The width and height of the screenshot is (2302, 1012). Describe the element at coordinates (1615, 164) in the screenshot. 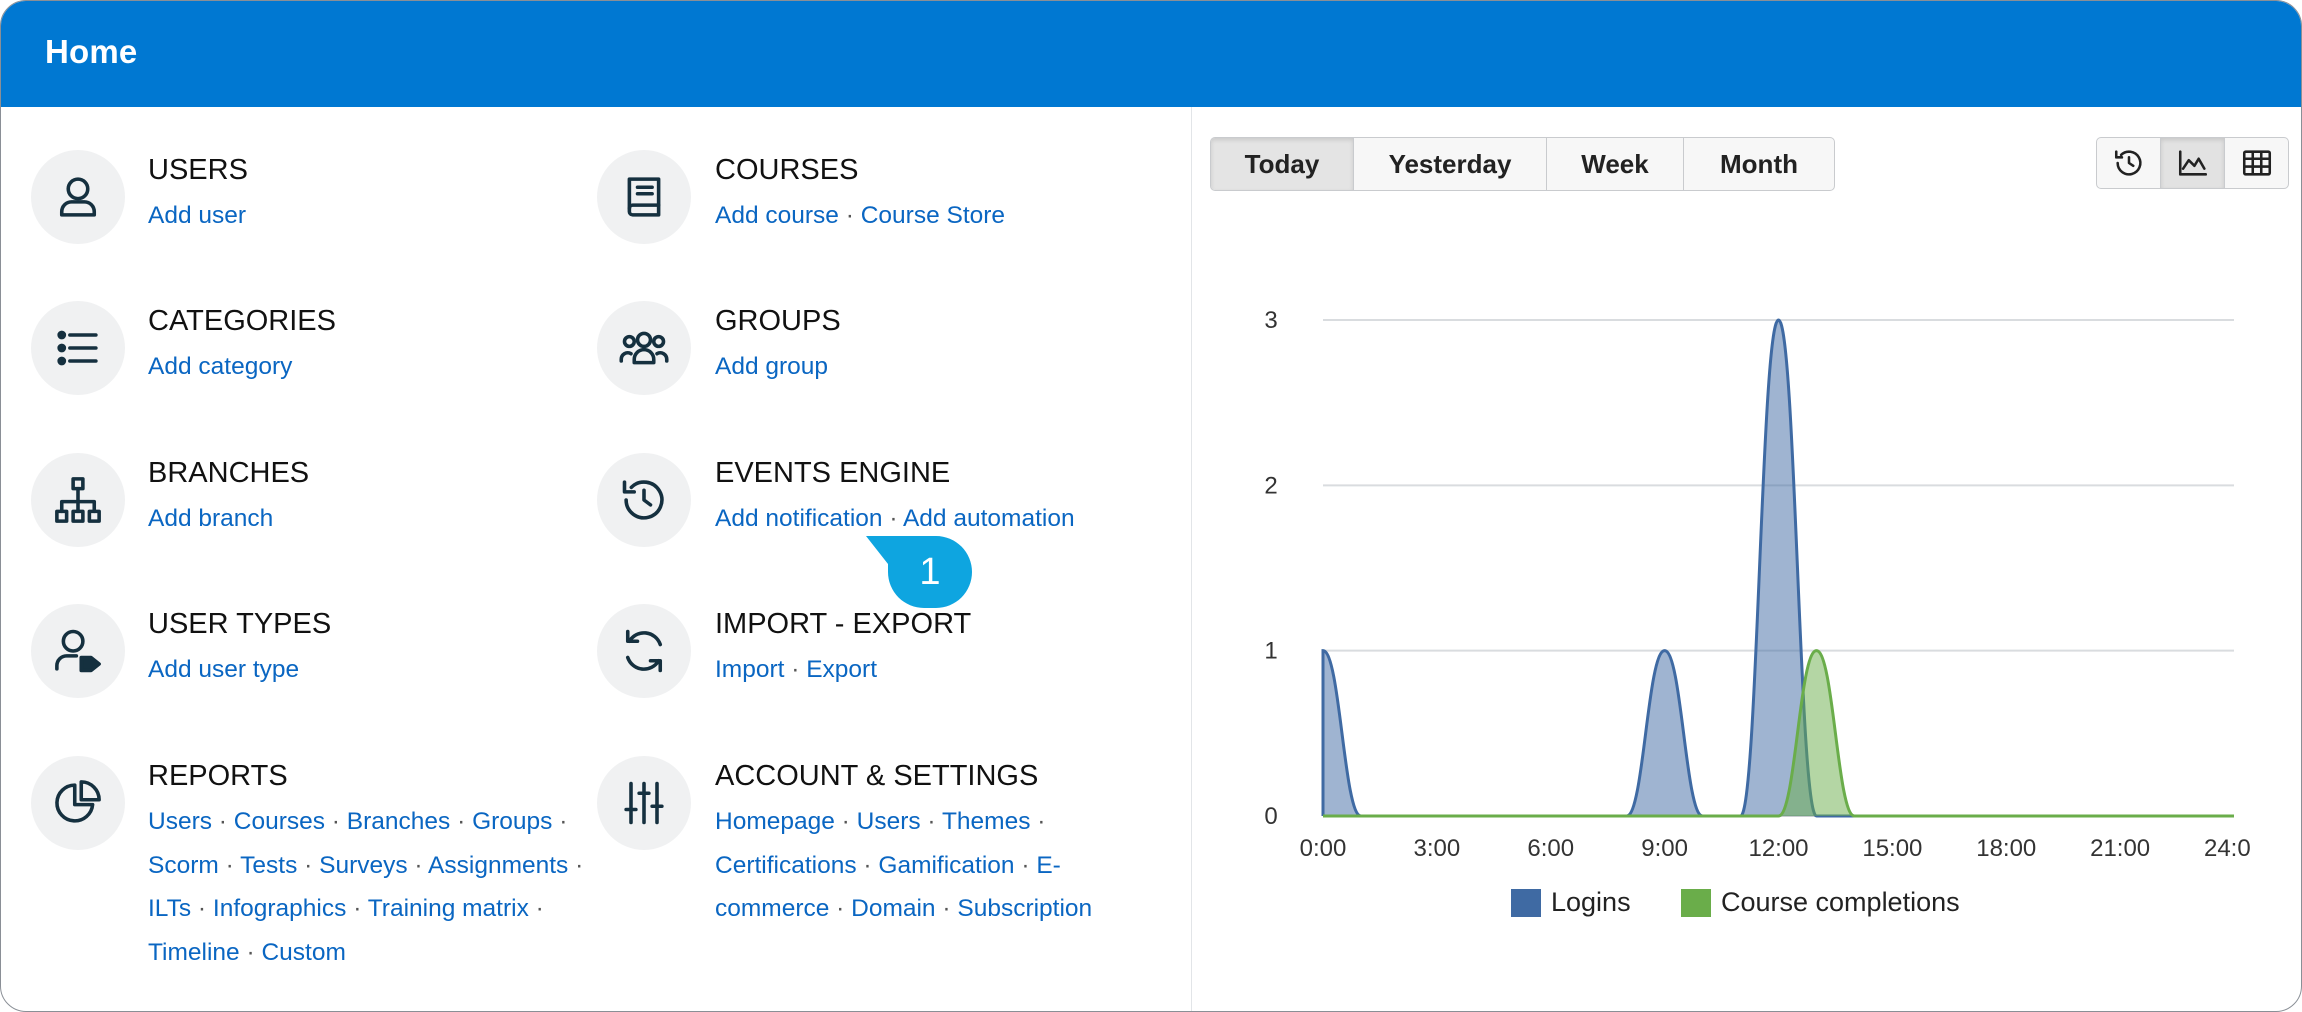

I see `tab-week: Week` at that location.